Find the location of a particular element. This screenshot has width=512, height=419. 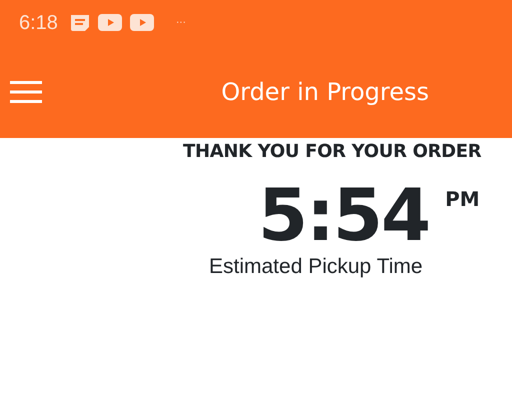

status-time: 6:18 is located at coordinates (38, 23).